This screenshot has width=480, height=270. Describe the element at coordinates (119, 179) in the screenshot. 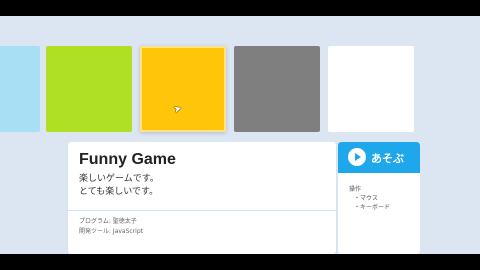

I see `description-line-1: 楽しいゲームです。` at that location.